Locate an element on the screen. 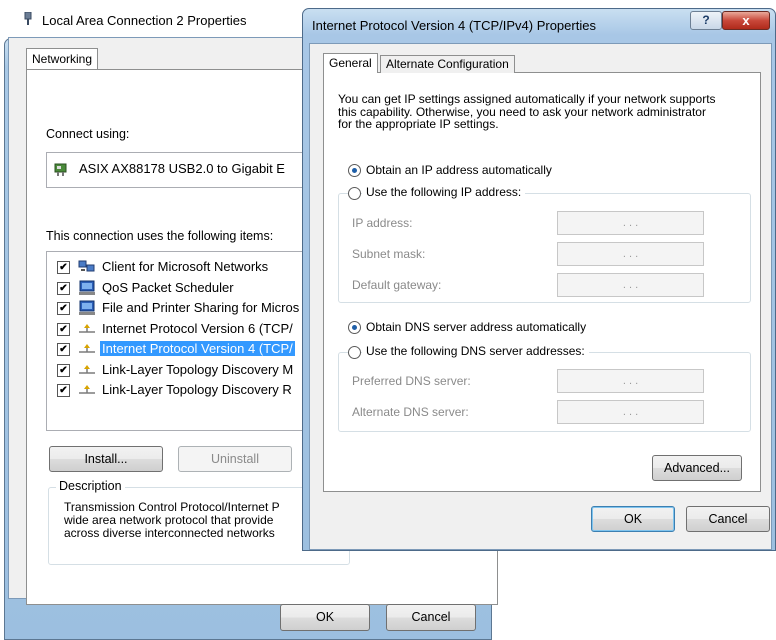 Image resolution: width=776 pixels, height=640 pixels. network-client-icon is located at coordinates (87, 267).